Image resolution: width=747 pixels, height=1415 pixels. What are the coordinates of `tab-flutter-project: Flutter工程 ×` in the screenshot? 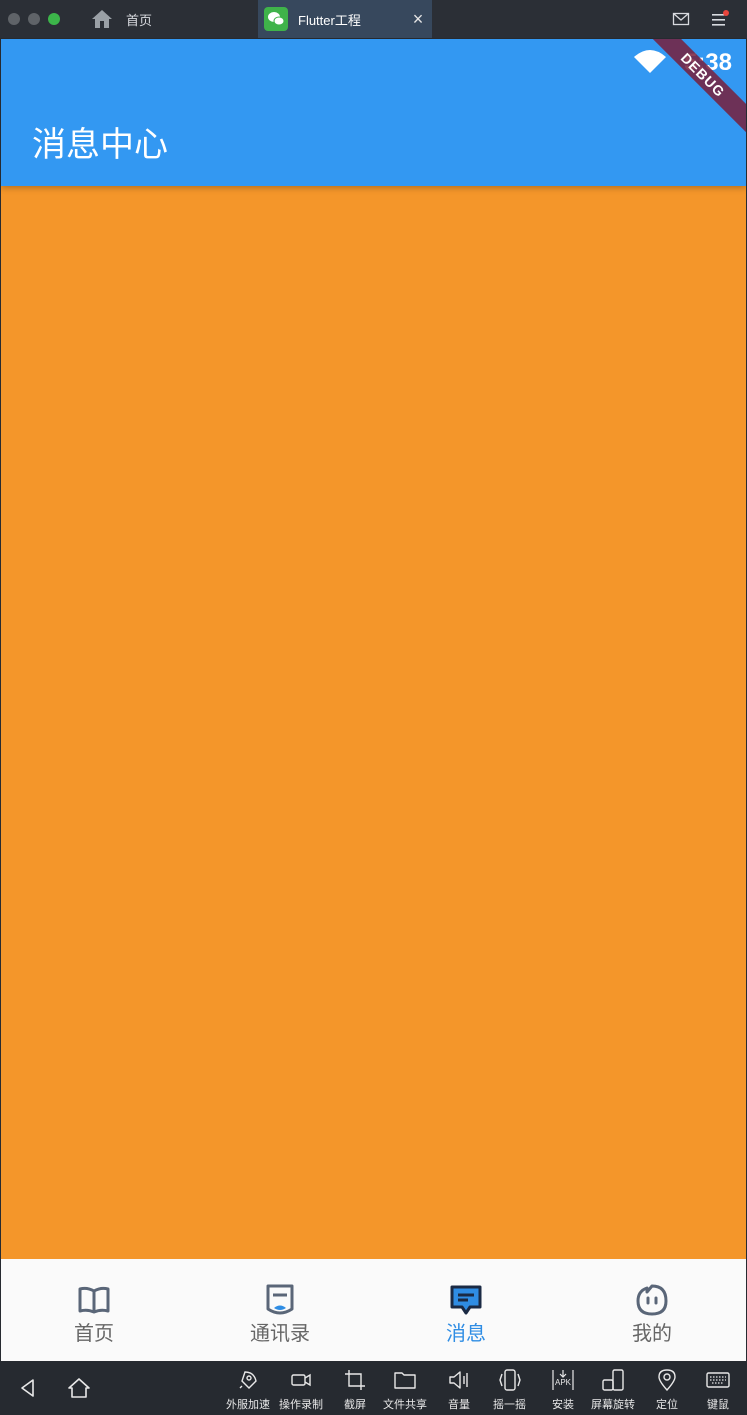 It's located at (345, 19).